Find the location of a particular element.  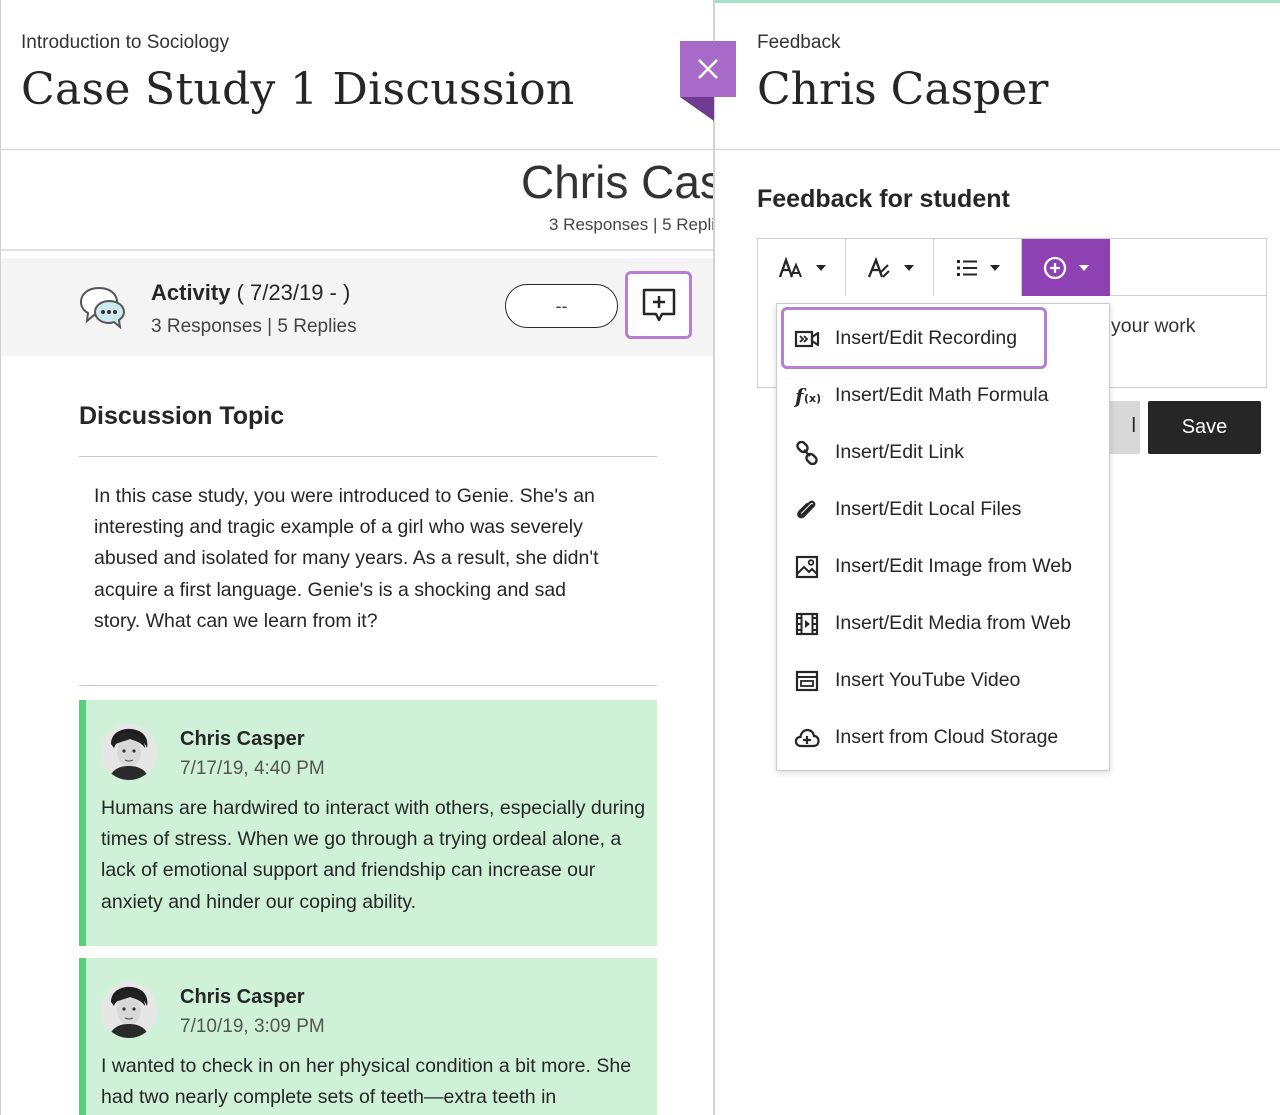

save-button: Save is located at coordinates (1204, 427).